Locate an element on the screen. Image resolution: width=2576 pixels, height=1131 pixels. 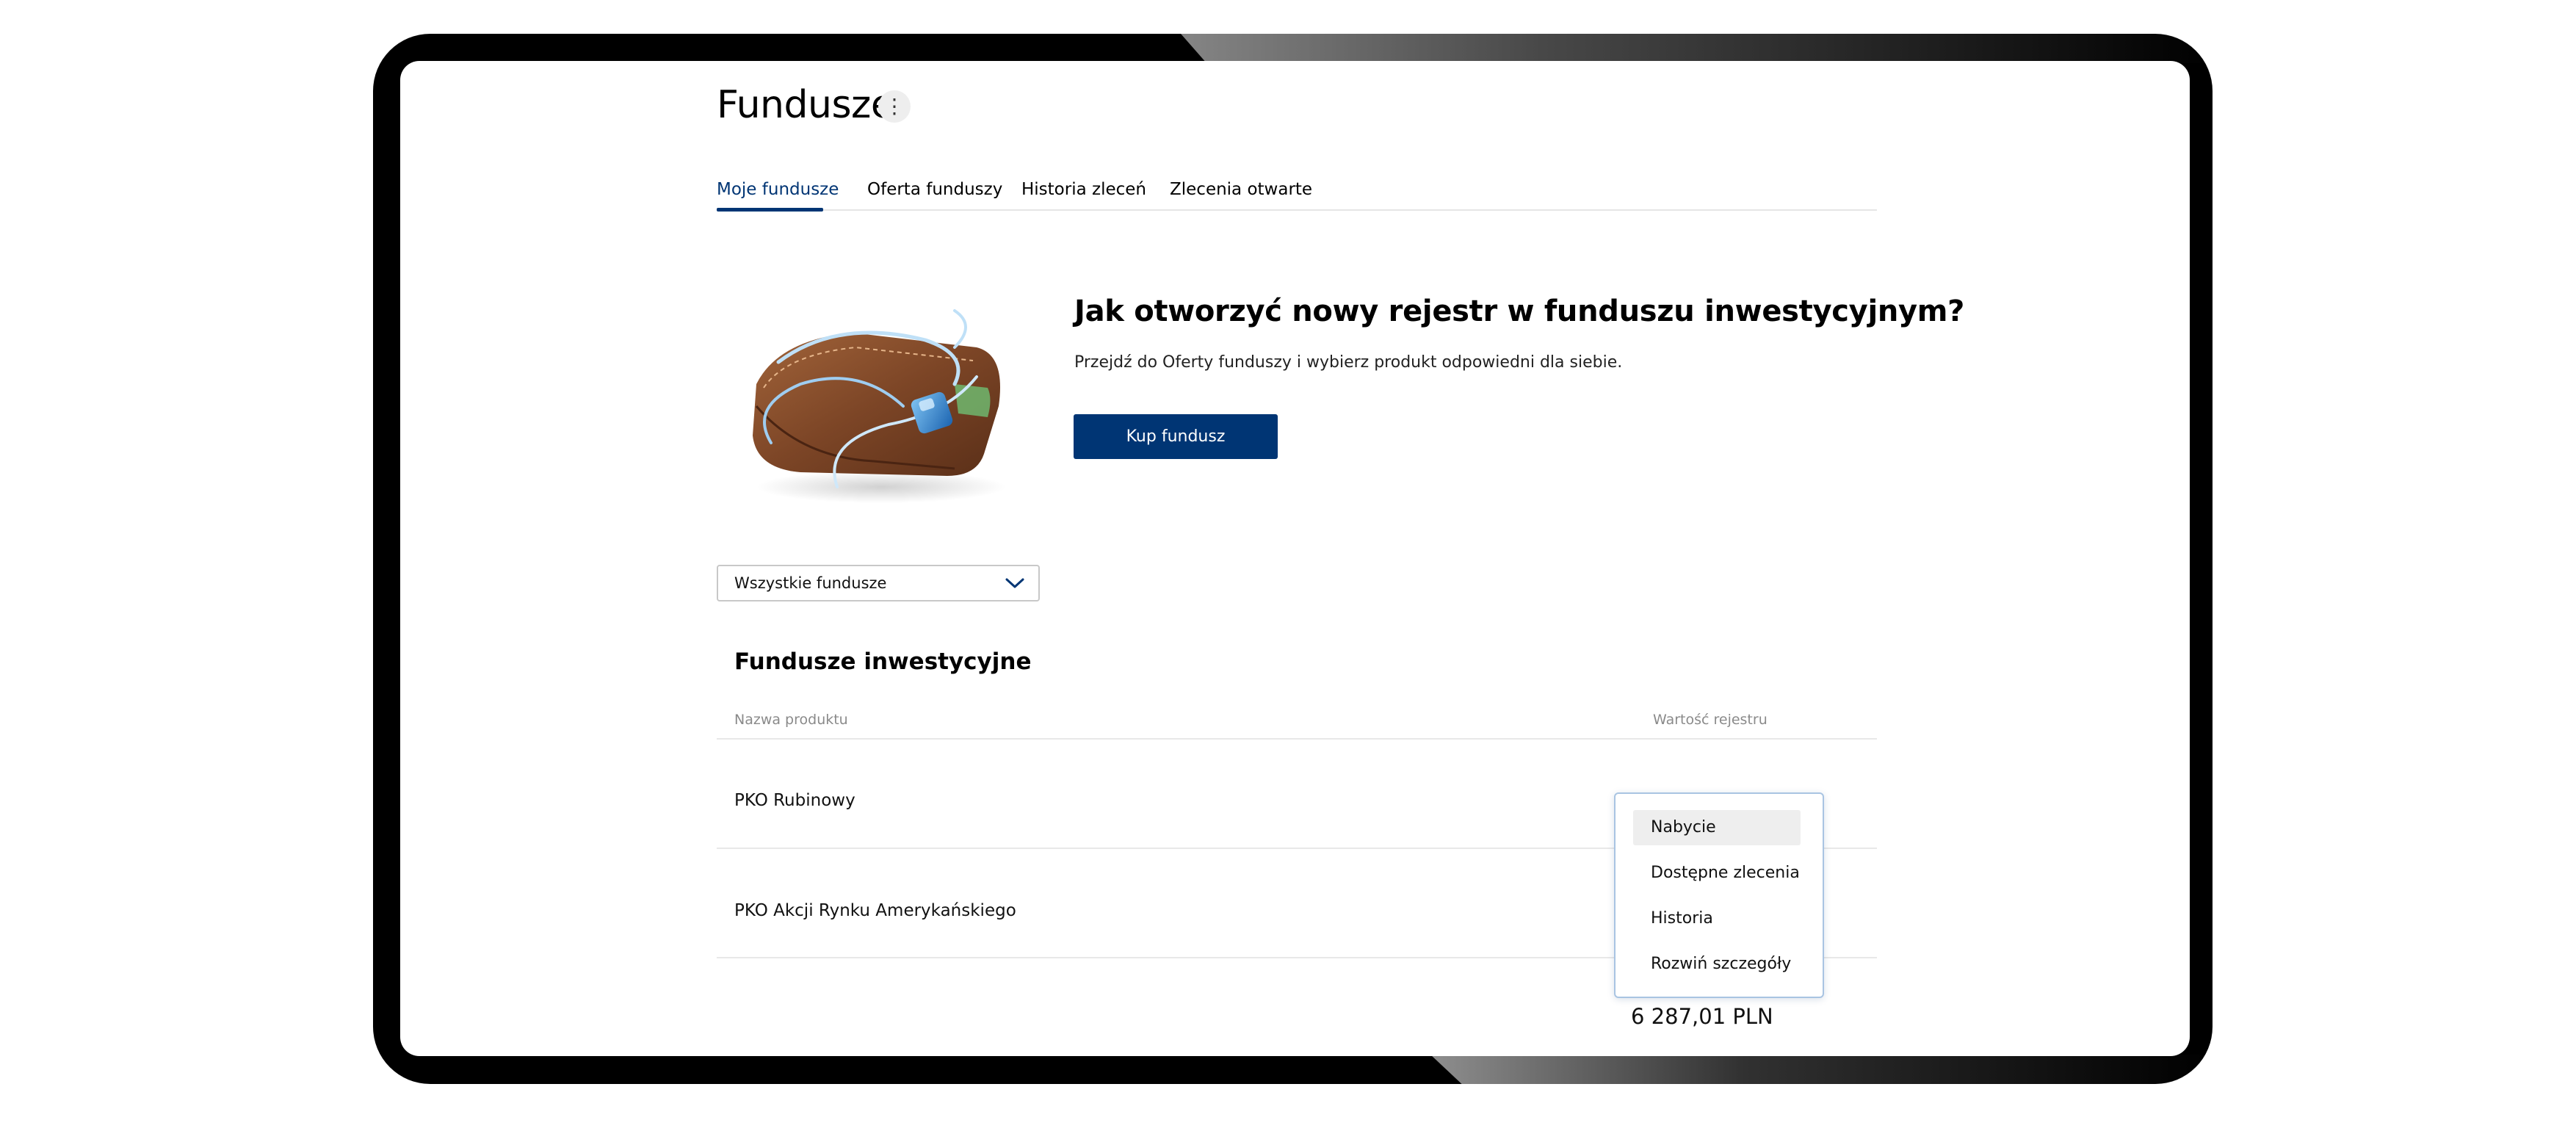
fund-filter-select: Wszystkie fundusze is located at coordinates (878, 583).